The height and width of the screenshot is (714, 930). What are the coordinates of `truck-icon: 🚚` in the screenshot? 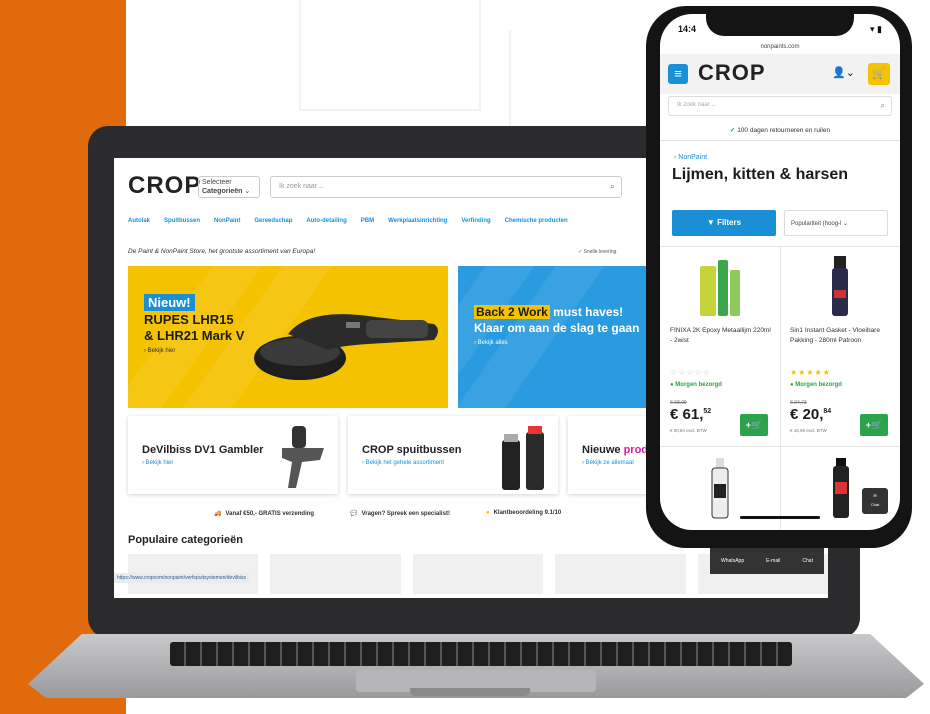 It's located at (218, 514).